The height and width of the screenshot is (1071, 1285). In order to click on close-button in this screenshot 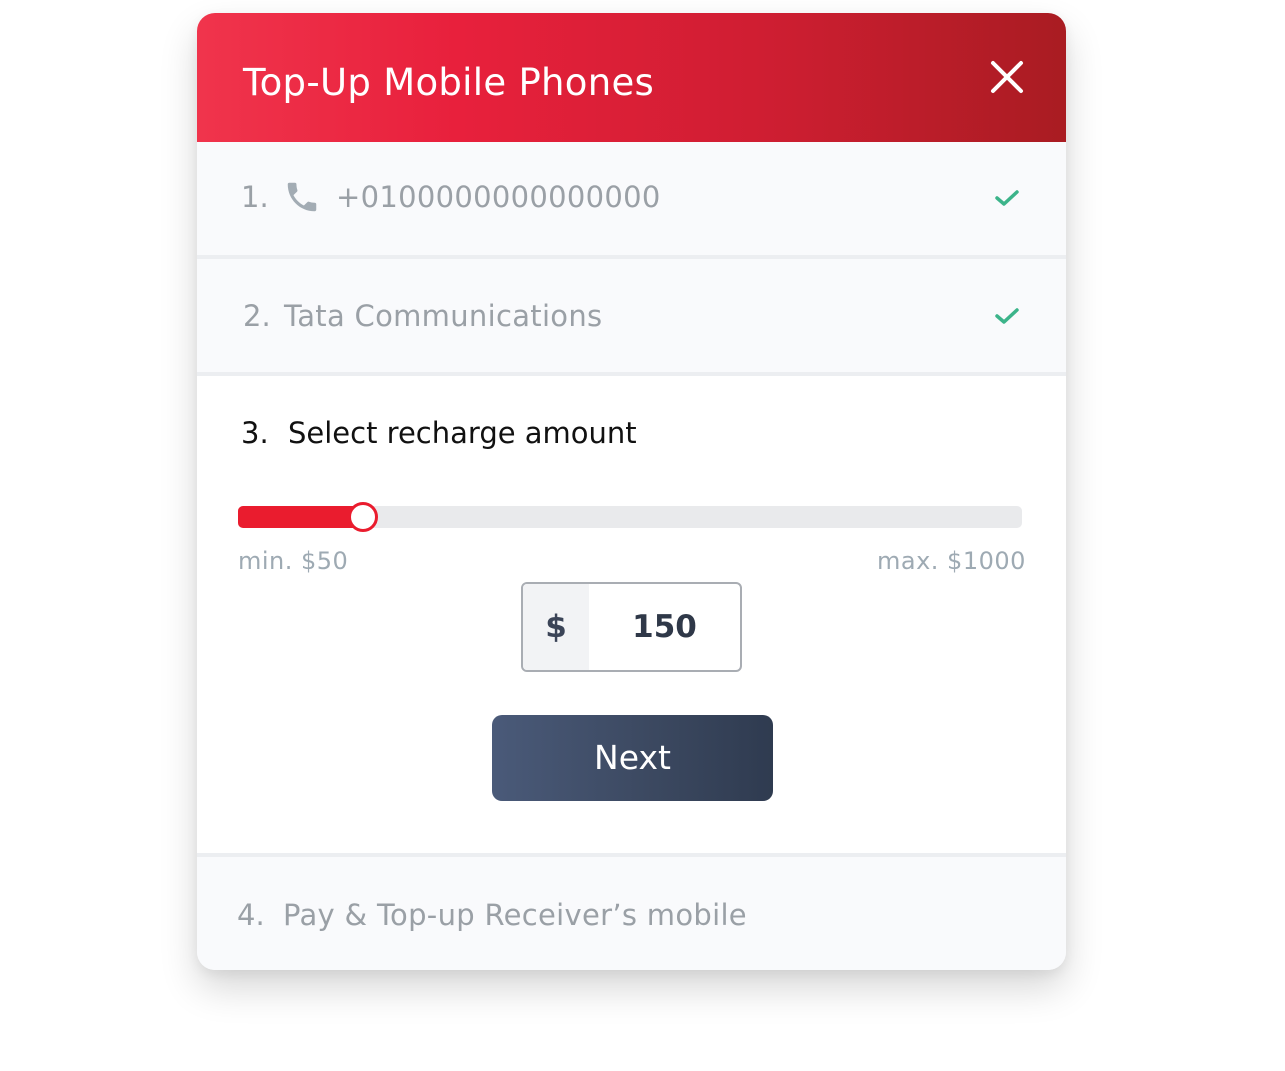, I will do `click(1007, 77)`.